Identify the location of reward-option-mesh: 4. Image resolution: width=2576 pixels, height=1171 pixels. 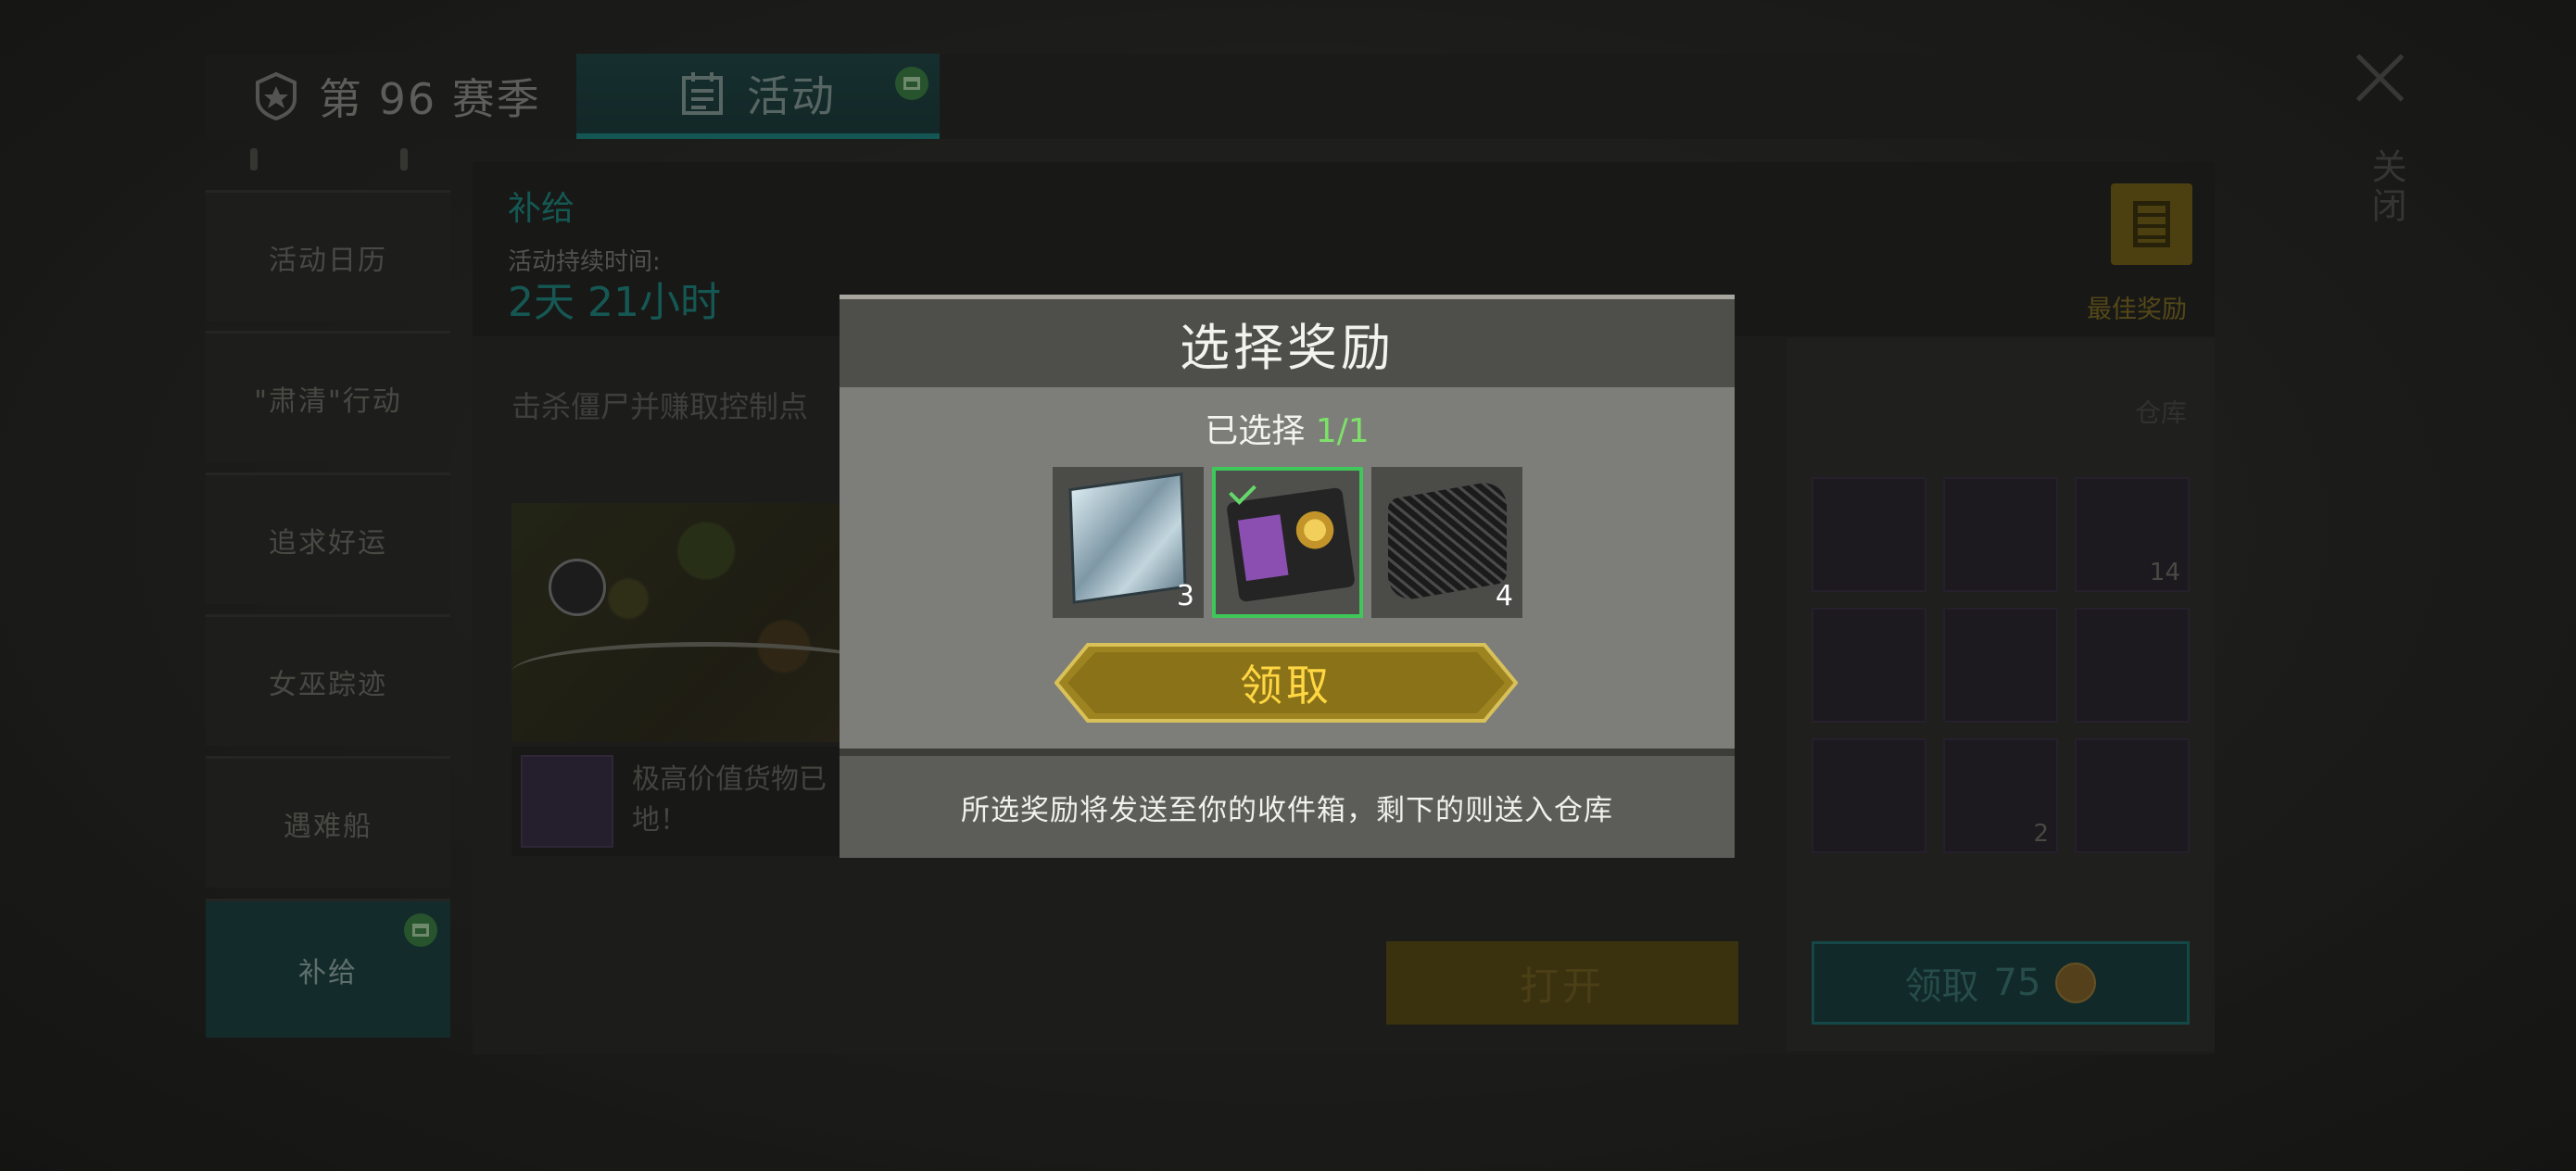
(1446, 542).